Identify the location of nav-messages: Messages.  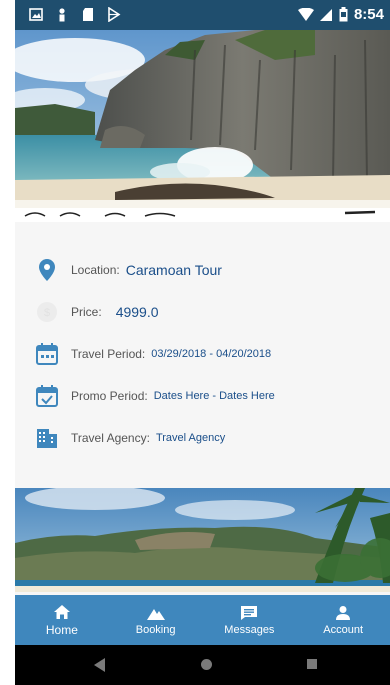
(250, 620).